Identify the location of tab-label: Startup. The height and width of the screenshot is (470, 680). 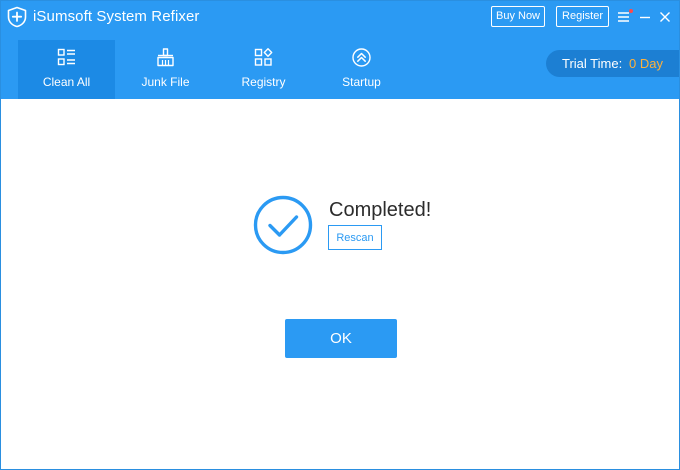
(361, 82).